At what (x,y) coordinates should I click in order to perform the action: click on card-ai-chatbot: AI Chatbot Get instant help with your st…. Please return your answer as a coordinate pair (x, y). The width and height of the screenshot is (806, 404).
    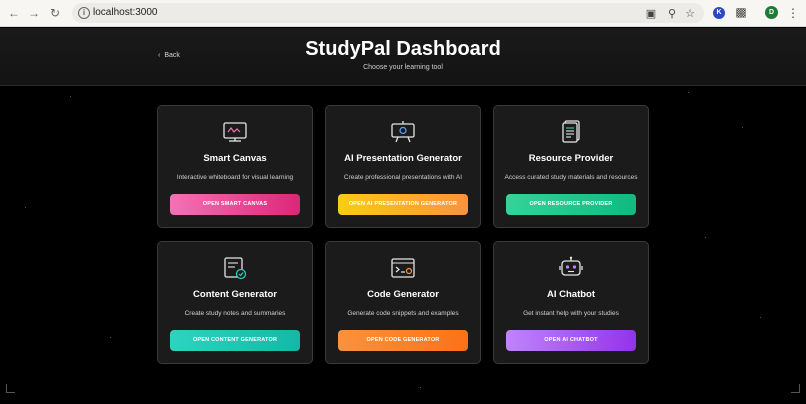
    Looking at the image, I should click on (571, 302).